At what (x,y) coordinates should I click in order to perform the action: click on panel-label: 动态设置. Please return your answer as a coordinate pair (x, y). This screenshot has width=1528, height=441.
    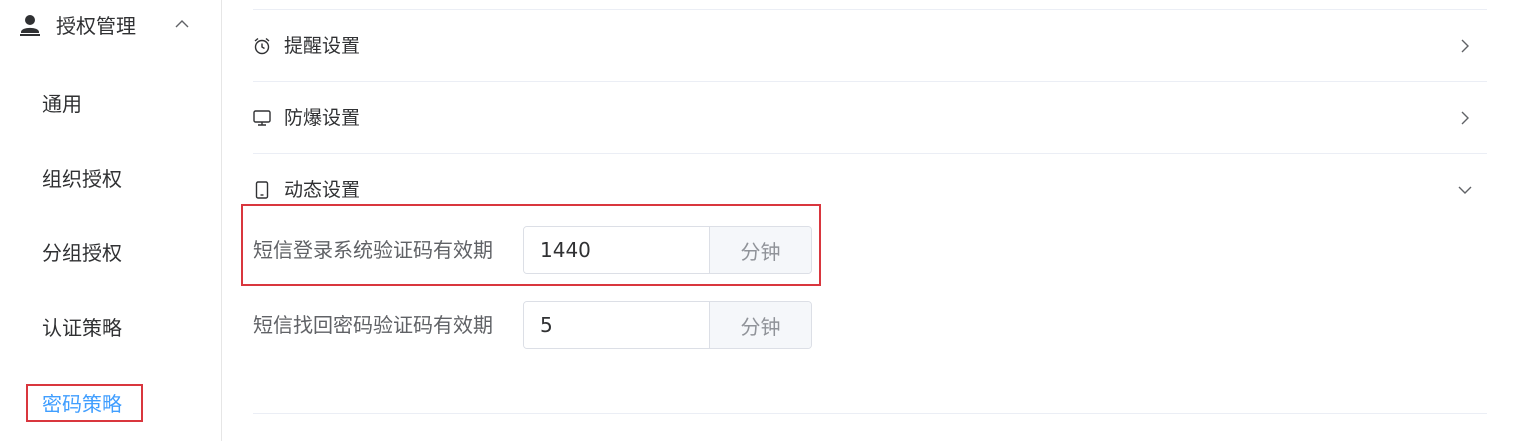
    Looking at the image, I should click on (322, 190).